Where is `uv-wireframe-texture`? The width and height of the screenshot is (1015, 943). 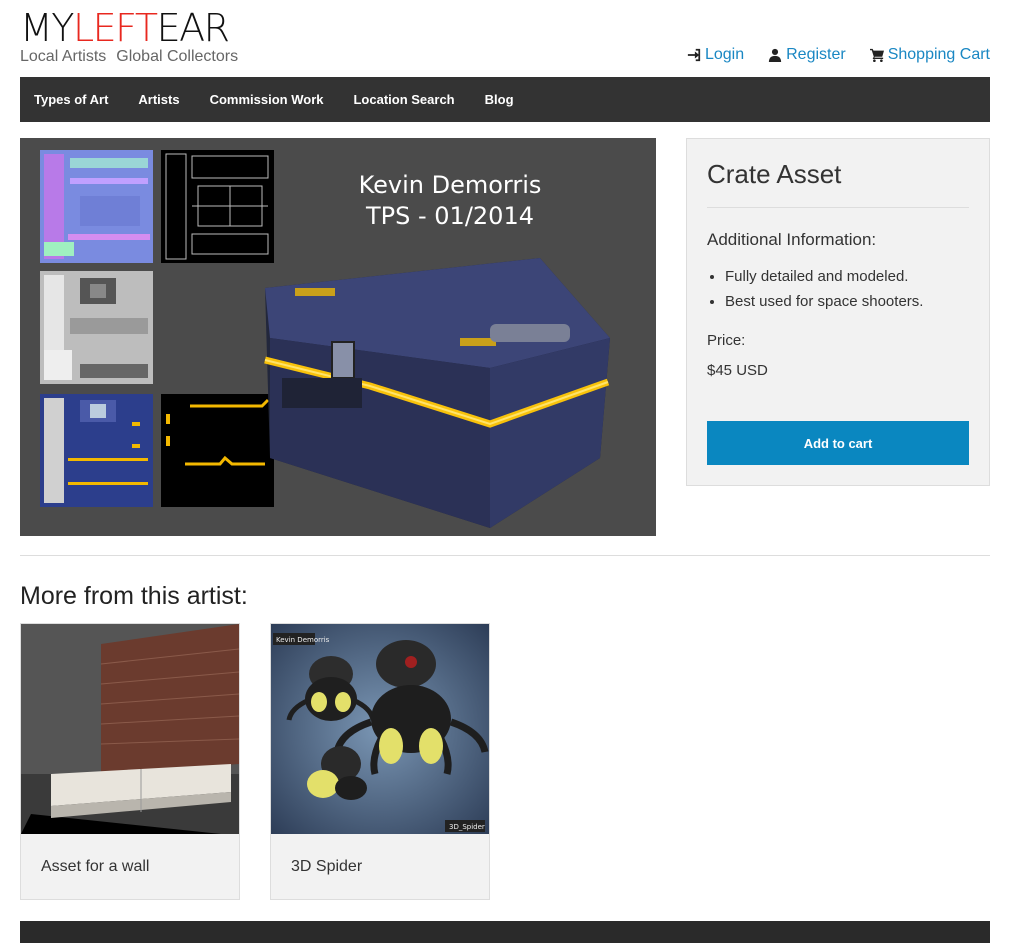 uv-wireframe-texture is located at coordinates (217, 206).